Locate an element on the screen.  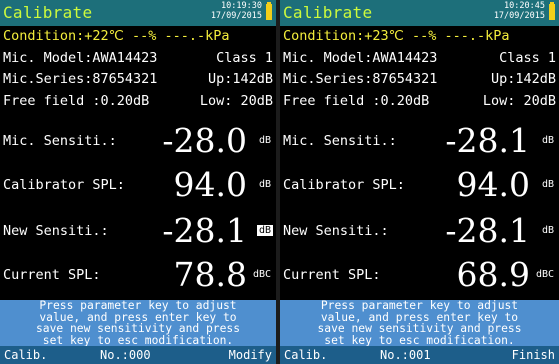
datetime: 10:20:45 17/09/2015 is located at coordinates (513, 11).